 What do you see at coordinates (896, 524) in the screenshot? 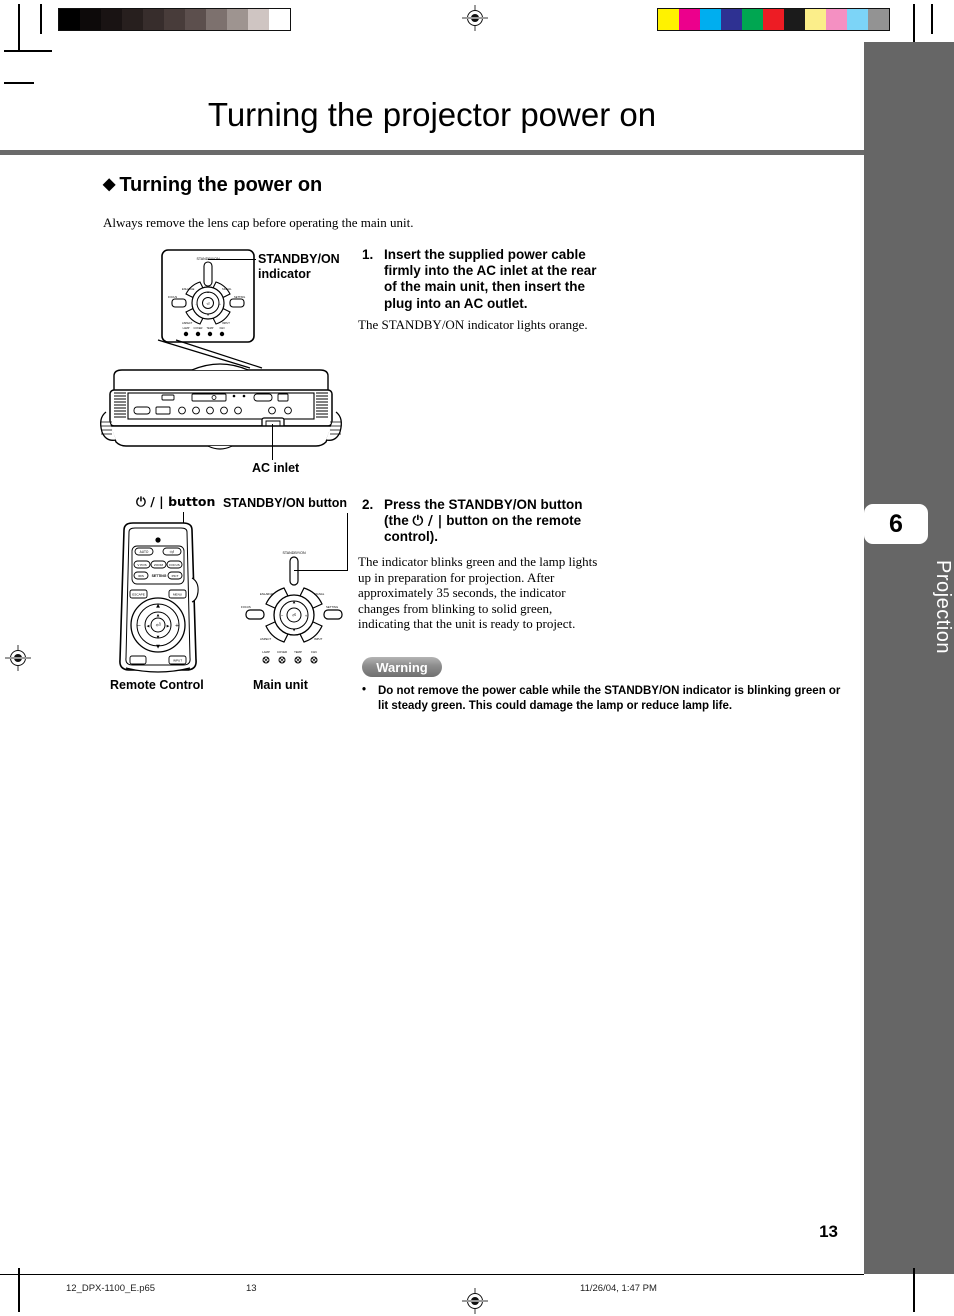
I see `chapter-number-badge: 6` at bounding box center [896, 524].